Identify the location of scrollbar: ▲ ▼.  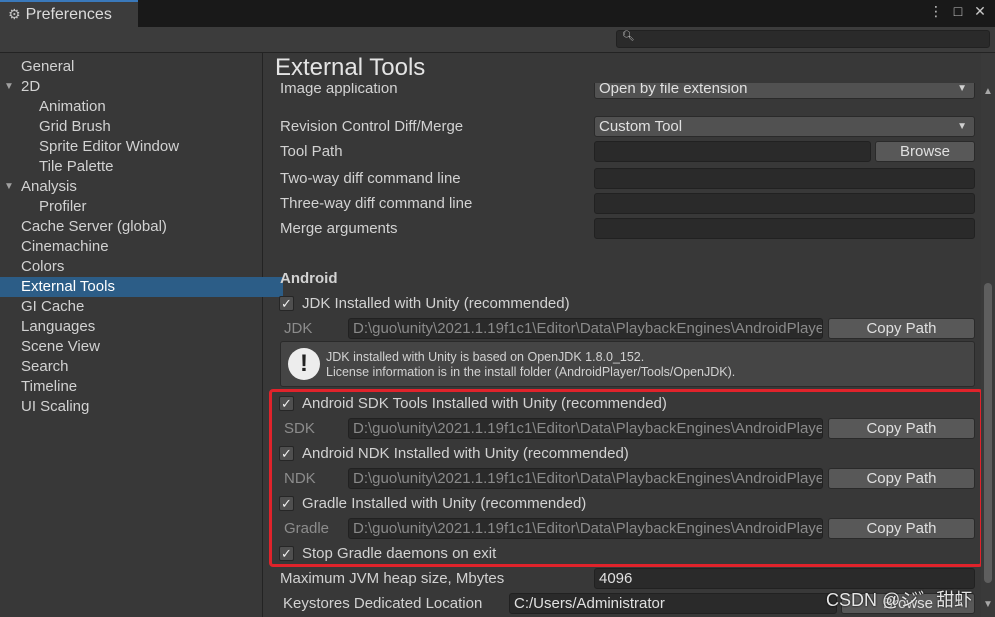
(988, 335).